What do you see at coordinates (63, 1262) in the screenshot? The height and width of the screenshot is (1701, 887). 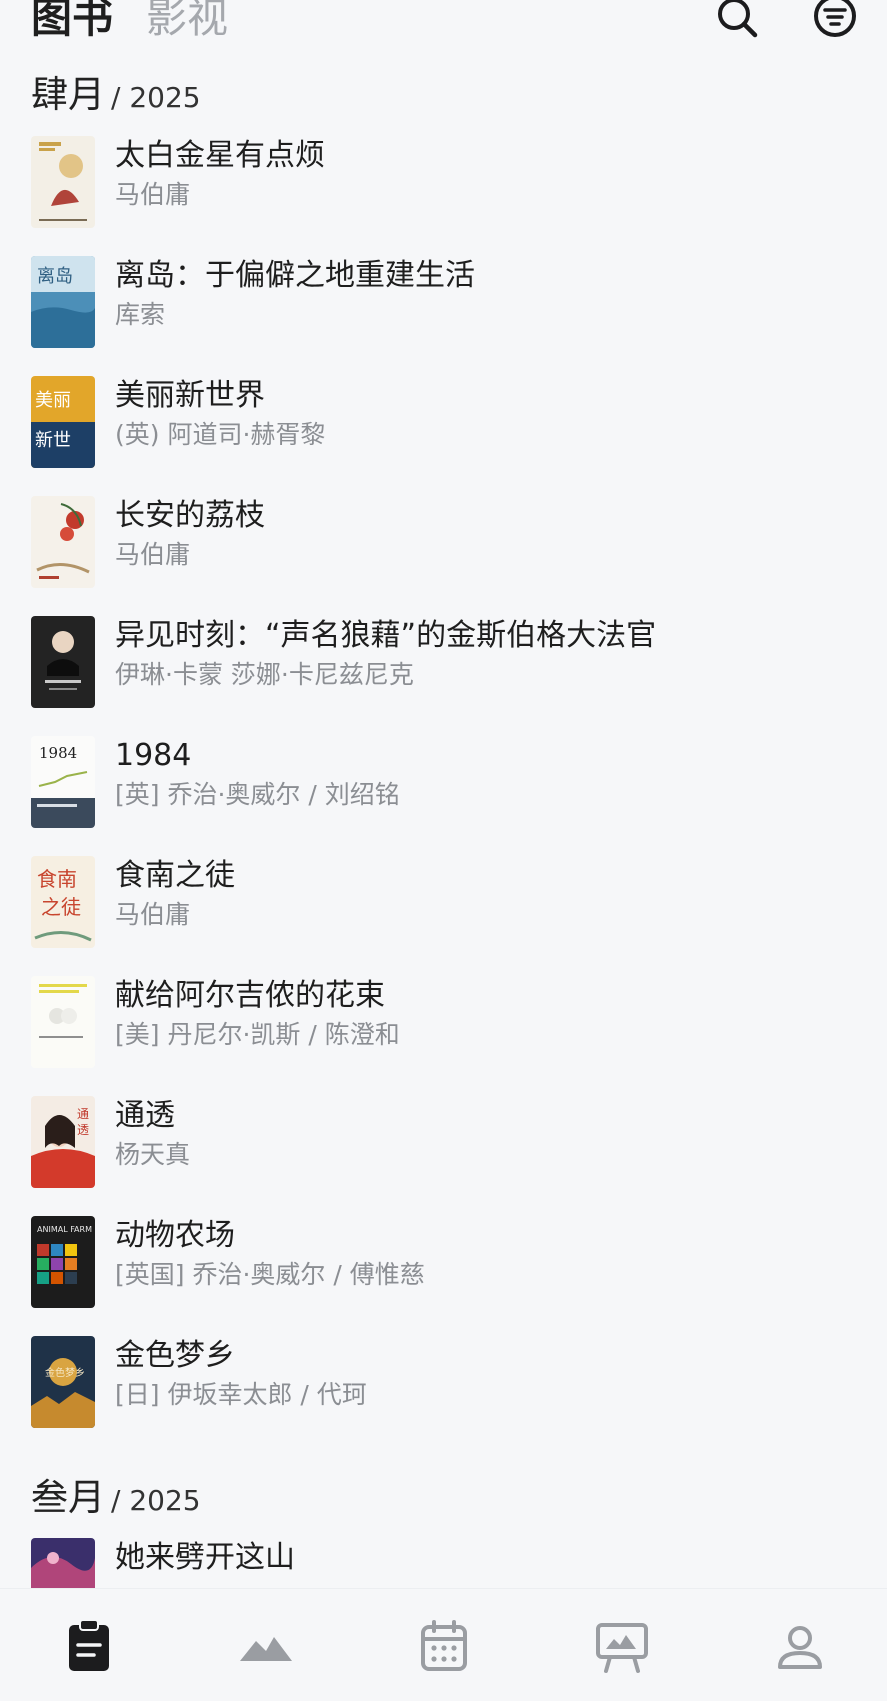 I see `book-cover: ANIMAL FARM` at bounding box center [63, 1262].